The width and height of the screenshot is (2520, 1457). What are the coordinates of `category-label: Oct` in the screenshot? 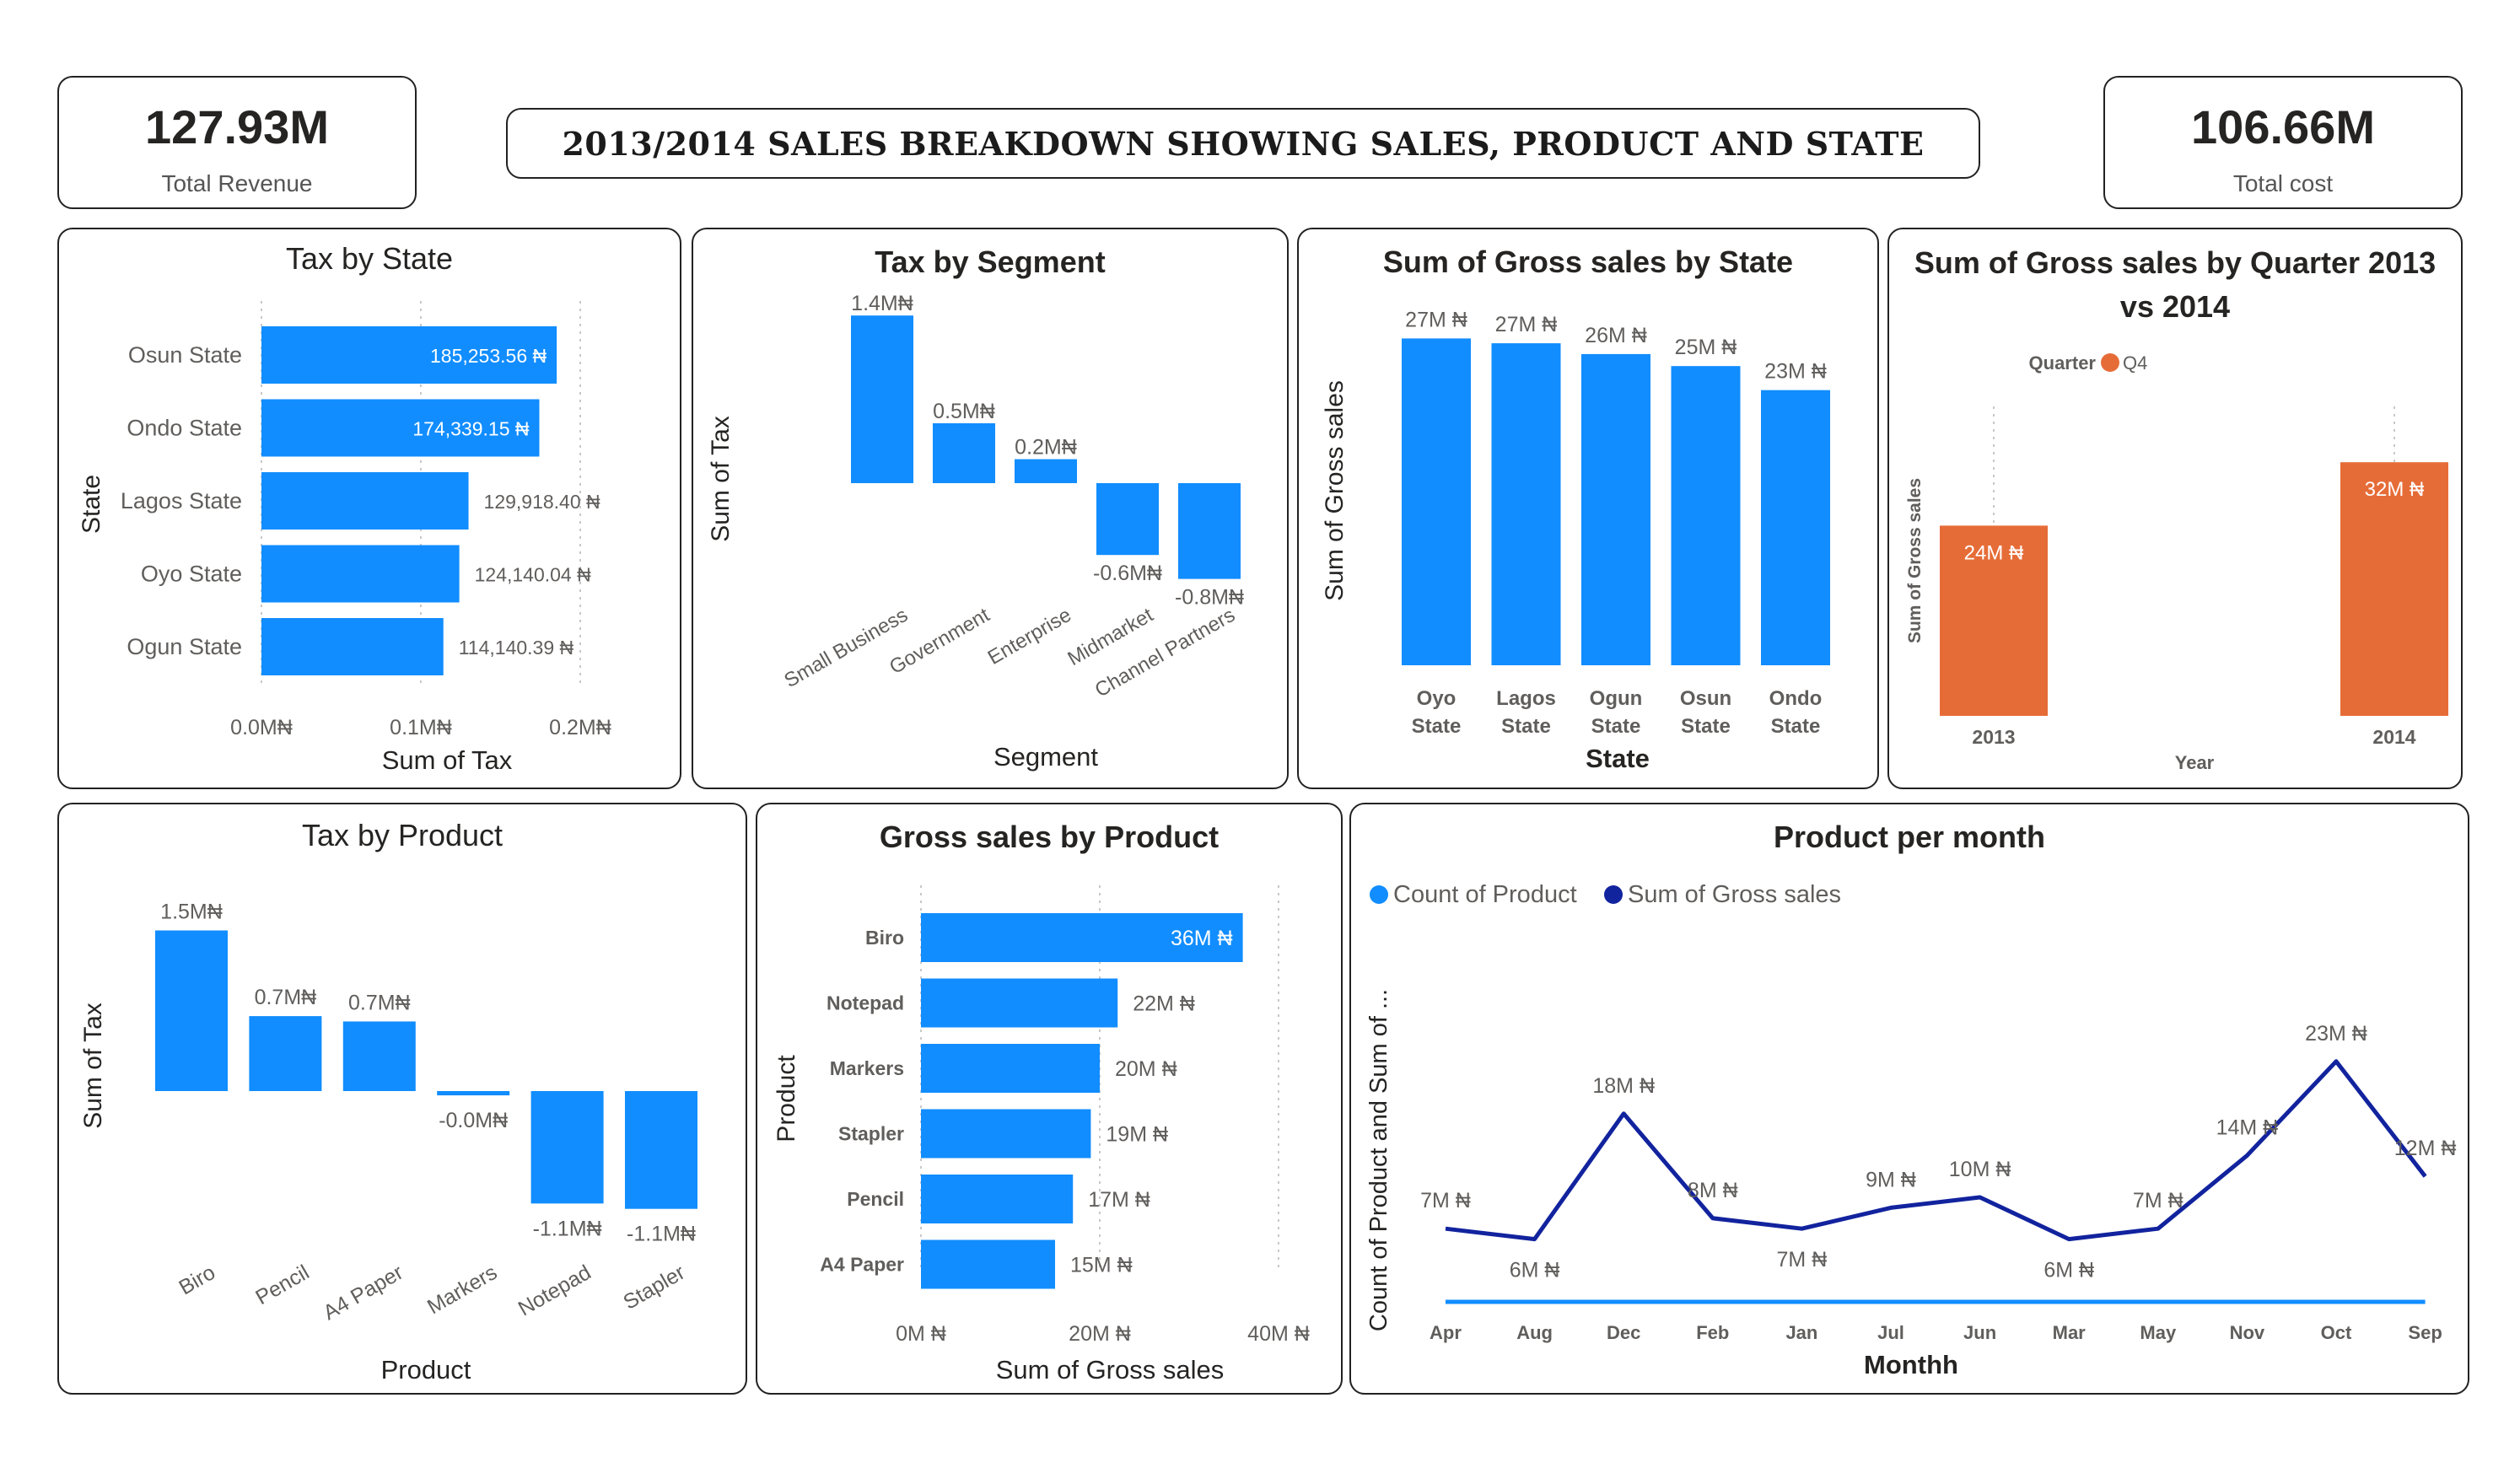 It's located at (2337, 1332).